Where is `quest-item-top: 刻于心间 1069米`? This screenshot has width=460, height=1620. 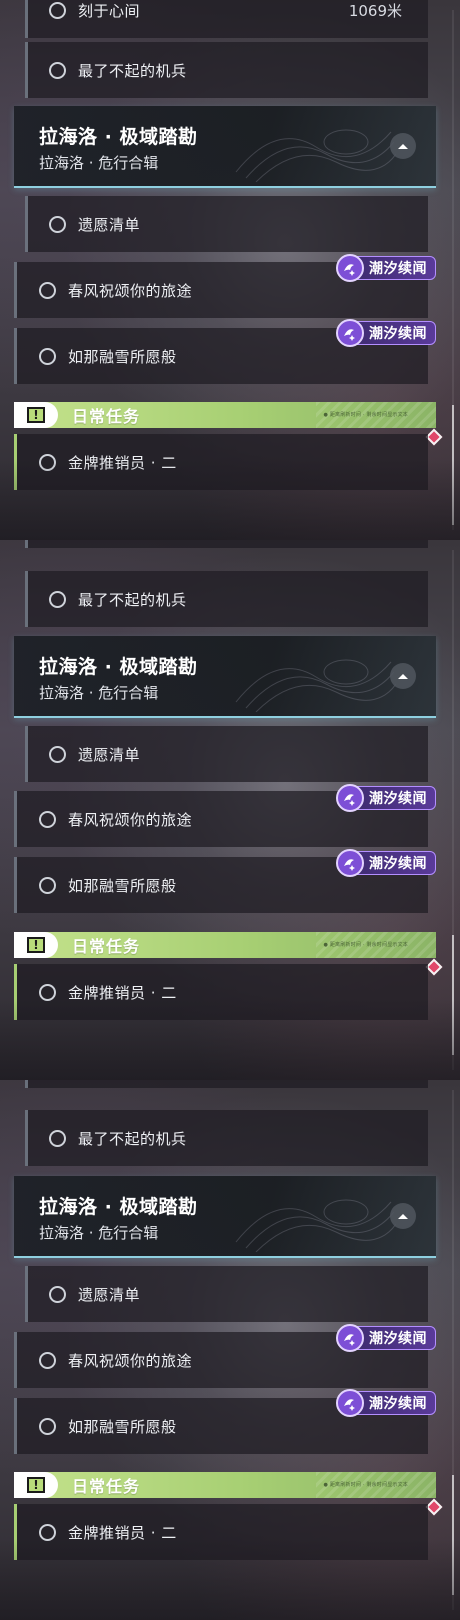 quest-item-top: 刻于心间 1069米 is located at coordinates (226, 19).